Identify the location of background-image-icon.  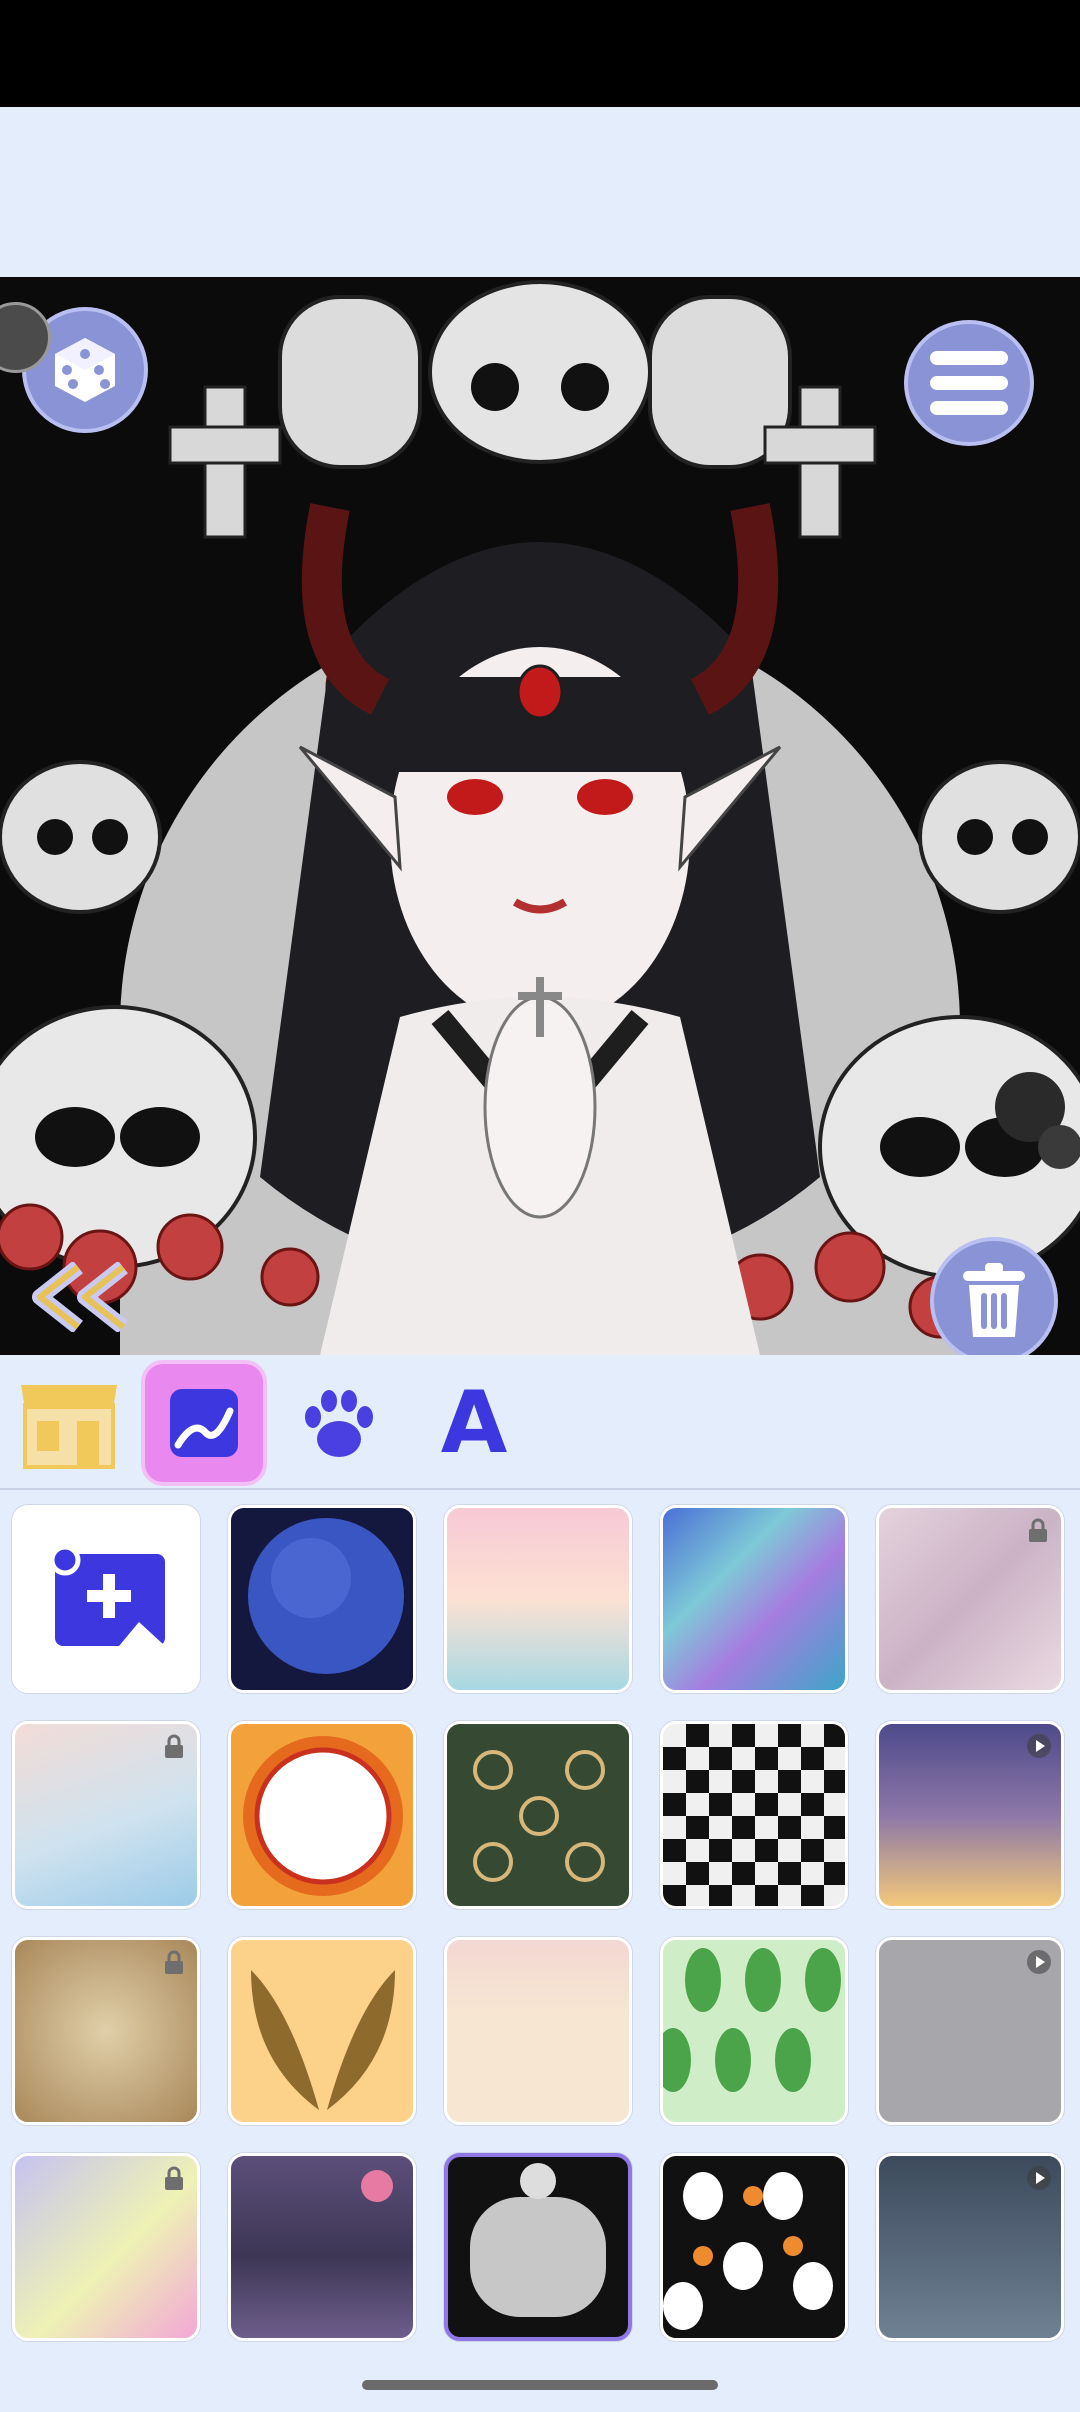
(204, 1423).